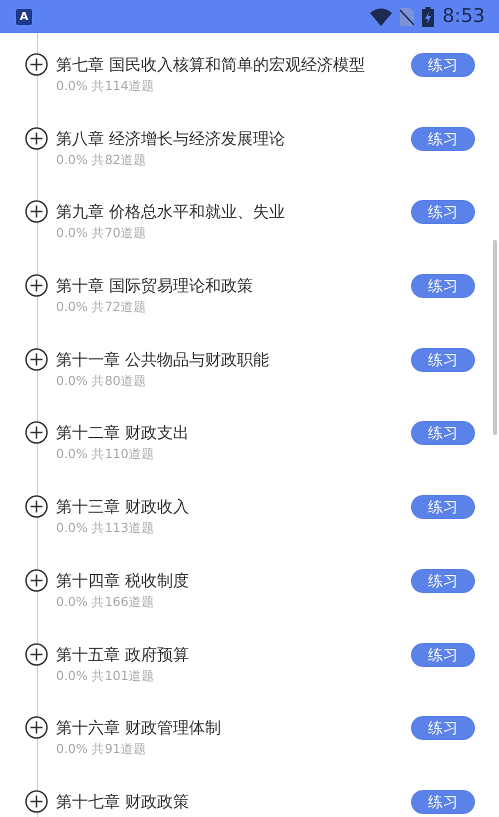 This screenshot has width=499, height=817. I want to click on chapter-title: 第十章 国际贸易理论和政策, so click(155, 286).